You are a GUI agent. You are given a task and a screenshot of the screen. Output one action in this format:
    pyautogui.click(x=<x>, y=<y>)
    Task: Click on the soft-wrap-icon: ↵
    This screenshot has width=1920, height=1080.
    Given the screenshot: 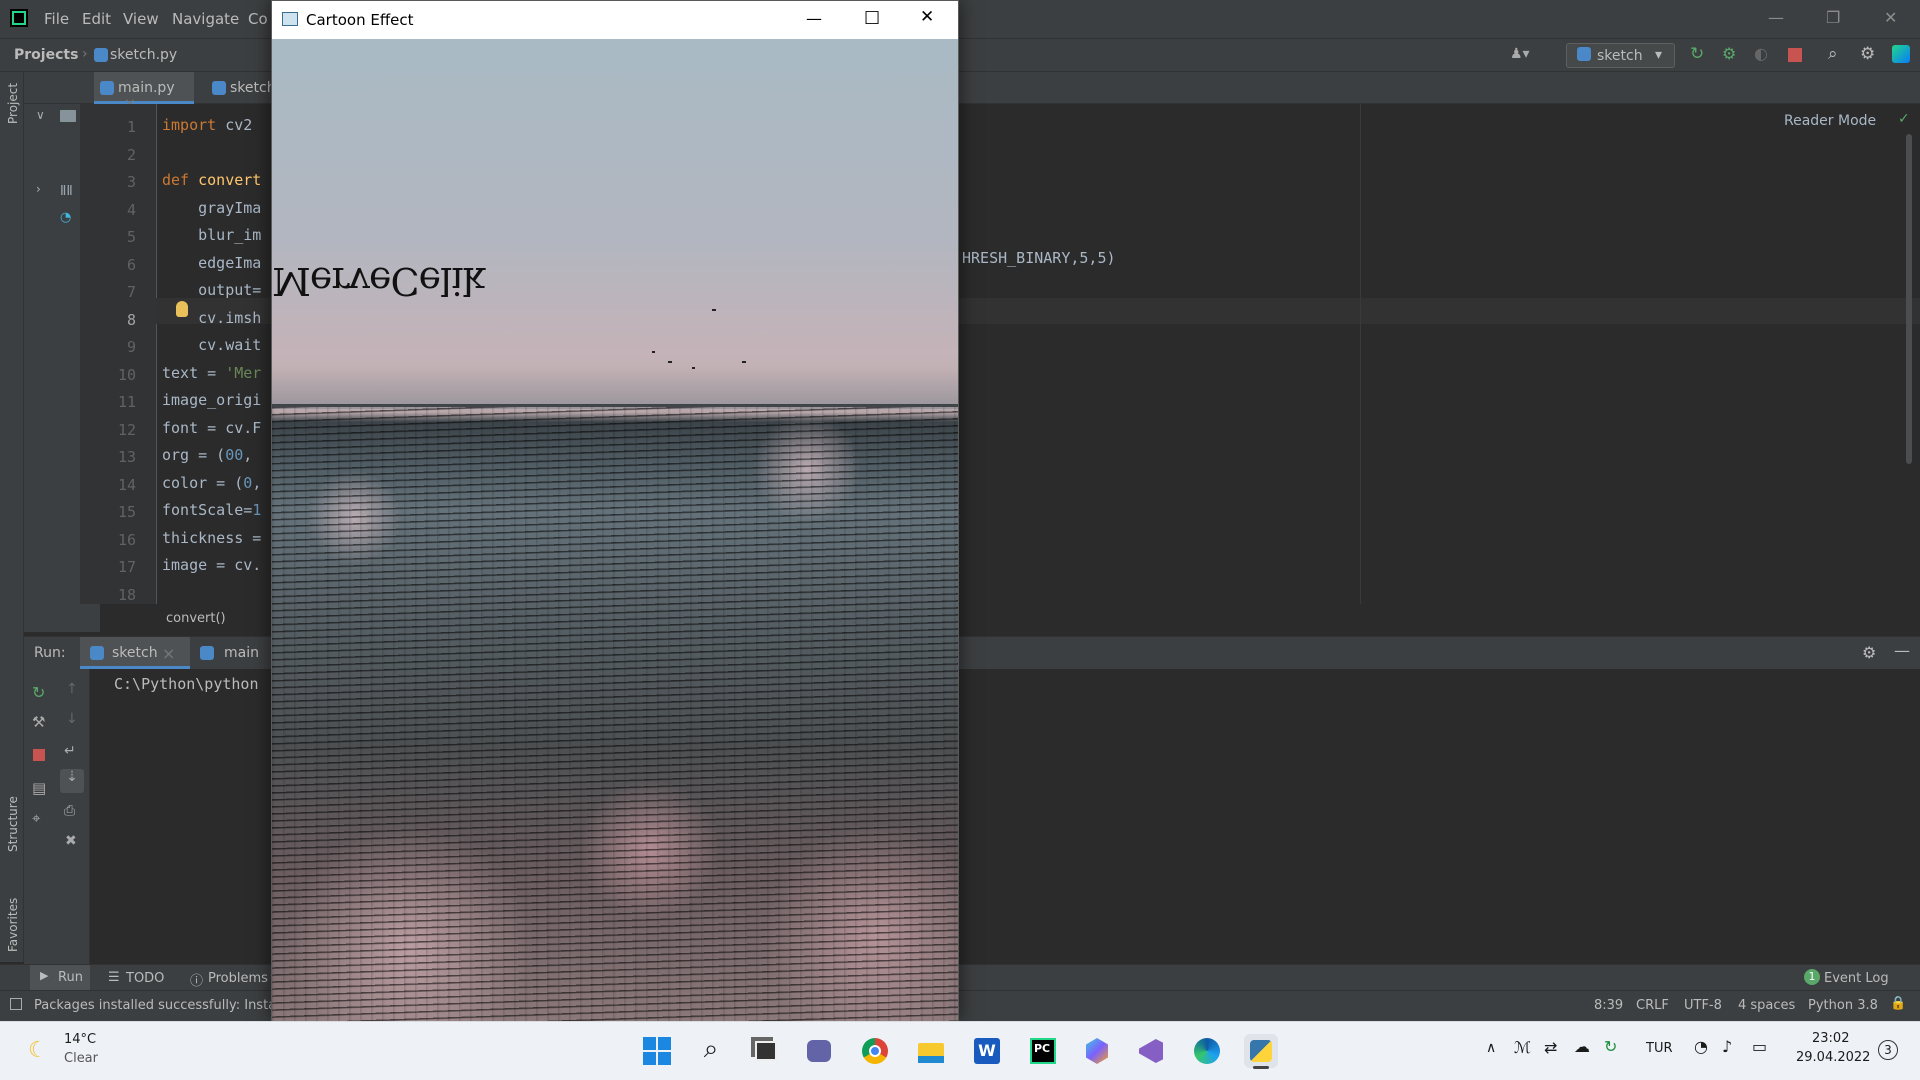 What is the action you would take?
    pyautogui.click(x=70, y=751)
    